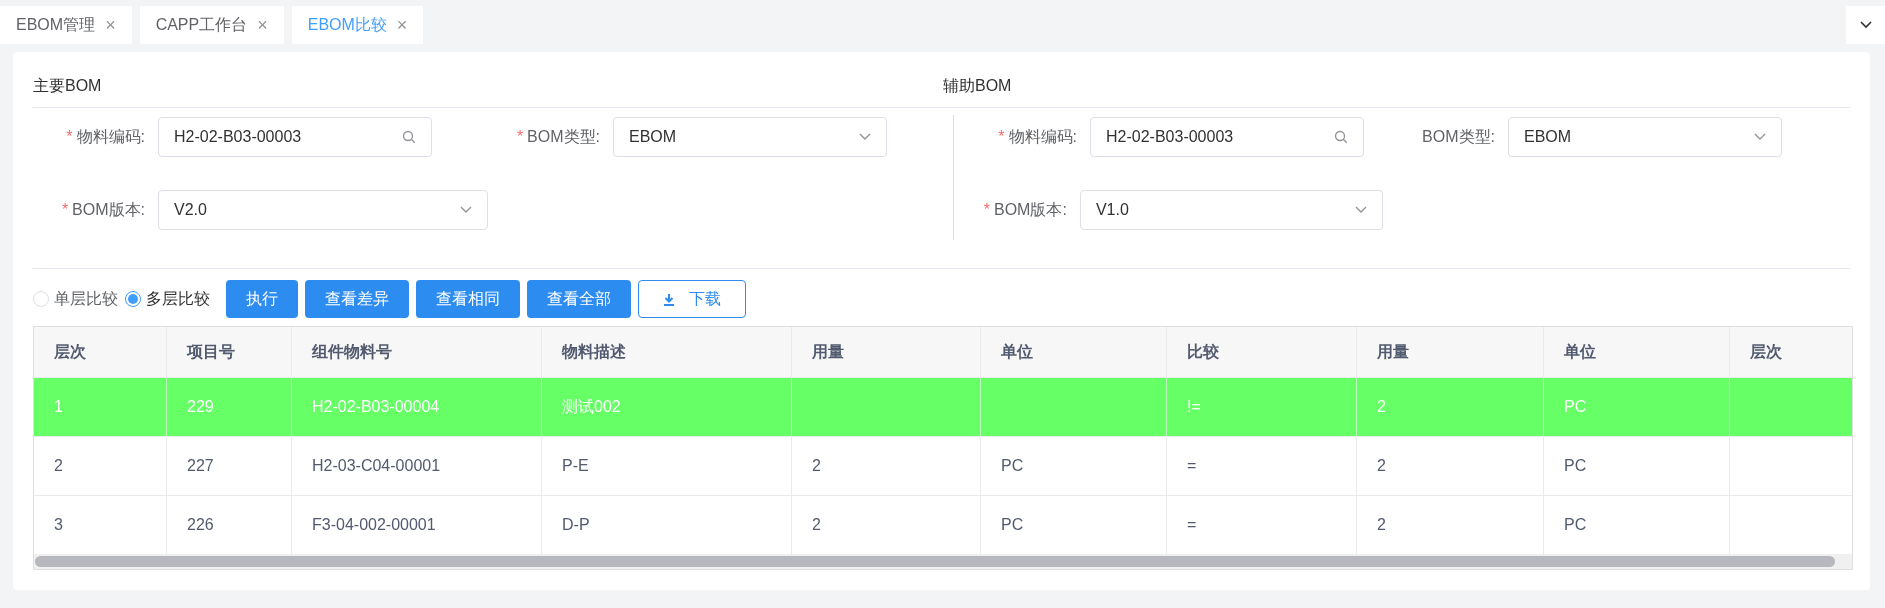 This screenshot has width=1885, height=608. I want to click on table-cell-text: F3-04-002-00001, so click(374, 525).